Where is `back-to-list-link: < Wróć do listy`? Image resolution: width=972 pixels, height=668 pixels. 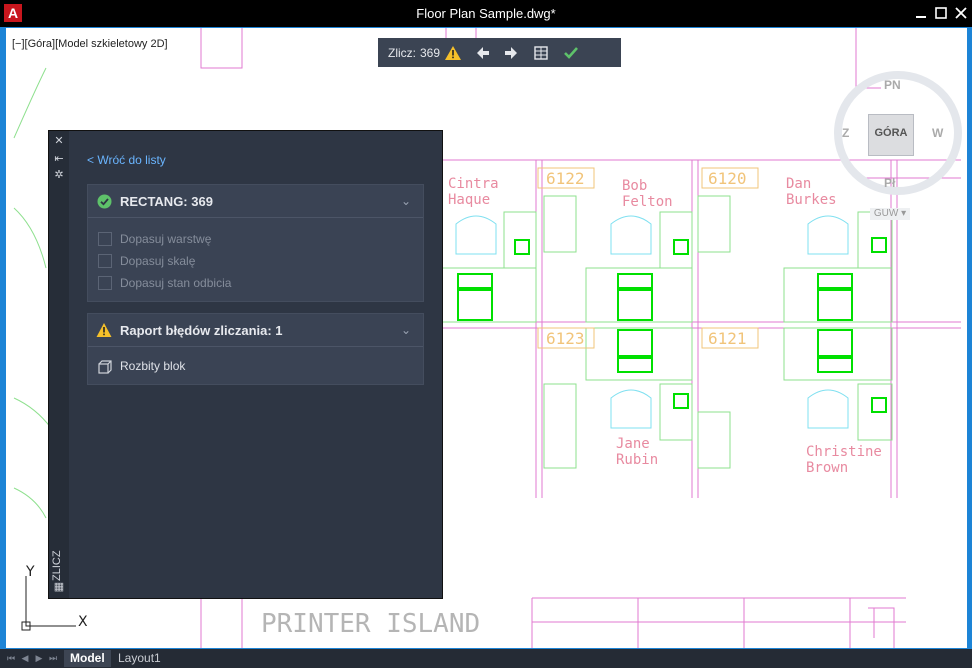 back-to-list-link: < Wróć do listy is located at coordinates (126, 160).